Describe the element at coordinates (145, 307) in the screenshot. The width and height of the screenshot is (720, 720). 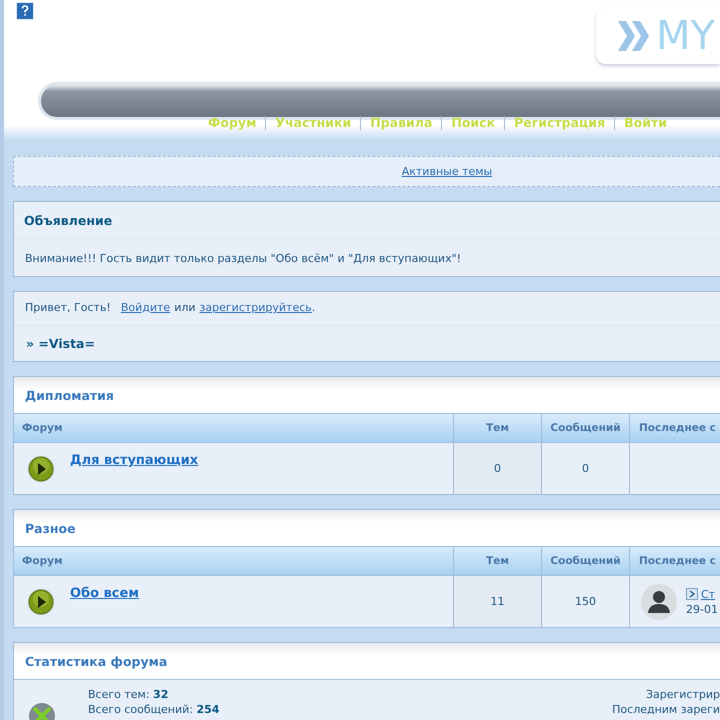
I see `login-link: Войдите` at that location.